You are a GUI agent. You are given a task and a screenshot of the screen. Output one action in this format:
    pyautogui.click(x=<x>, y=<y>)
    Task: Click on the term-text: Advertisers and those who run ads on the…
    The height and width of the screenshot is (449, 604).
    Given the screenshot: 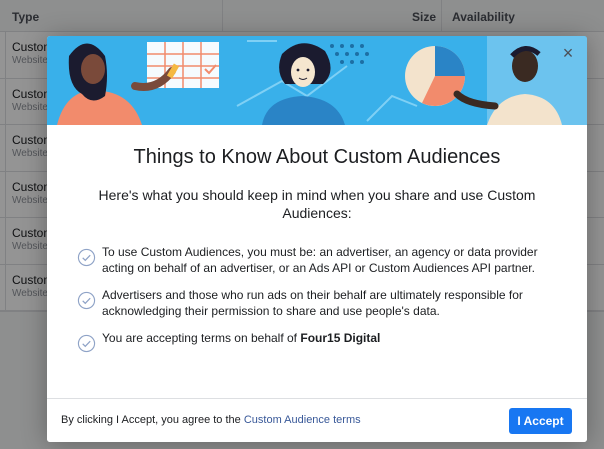 What is the action you would take?
    pyautogui.click(x=312, y=303)
    